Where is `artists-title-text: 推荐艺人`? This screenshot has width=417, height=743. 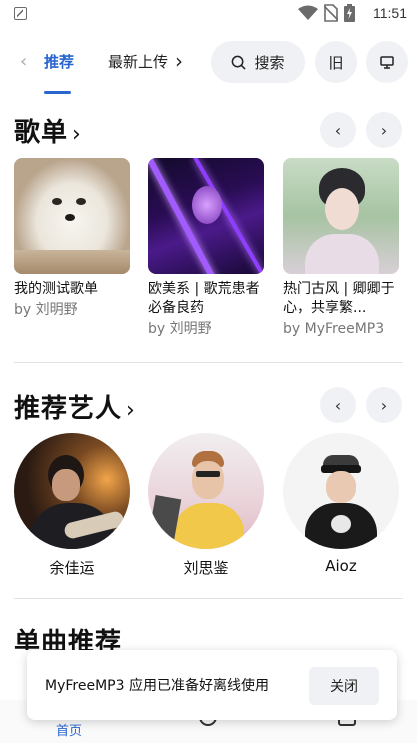 artists-title-text: 推荐艺人 is located at coordinates (68, 409).